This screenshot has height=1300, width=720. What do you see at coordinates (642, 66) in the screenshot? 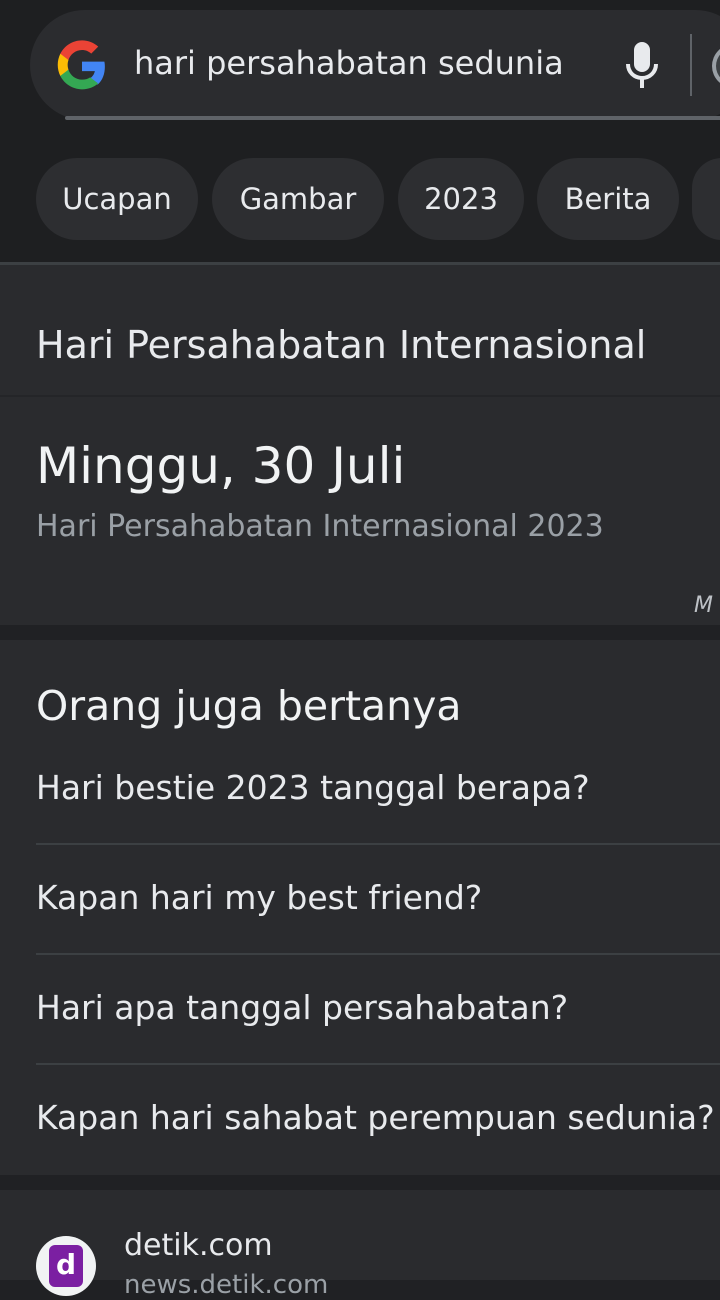
I see `microphone-icon` at bounding box center [642, 66].